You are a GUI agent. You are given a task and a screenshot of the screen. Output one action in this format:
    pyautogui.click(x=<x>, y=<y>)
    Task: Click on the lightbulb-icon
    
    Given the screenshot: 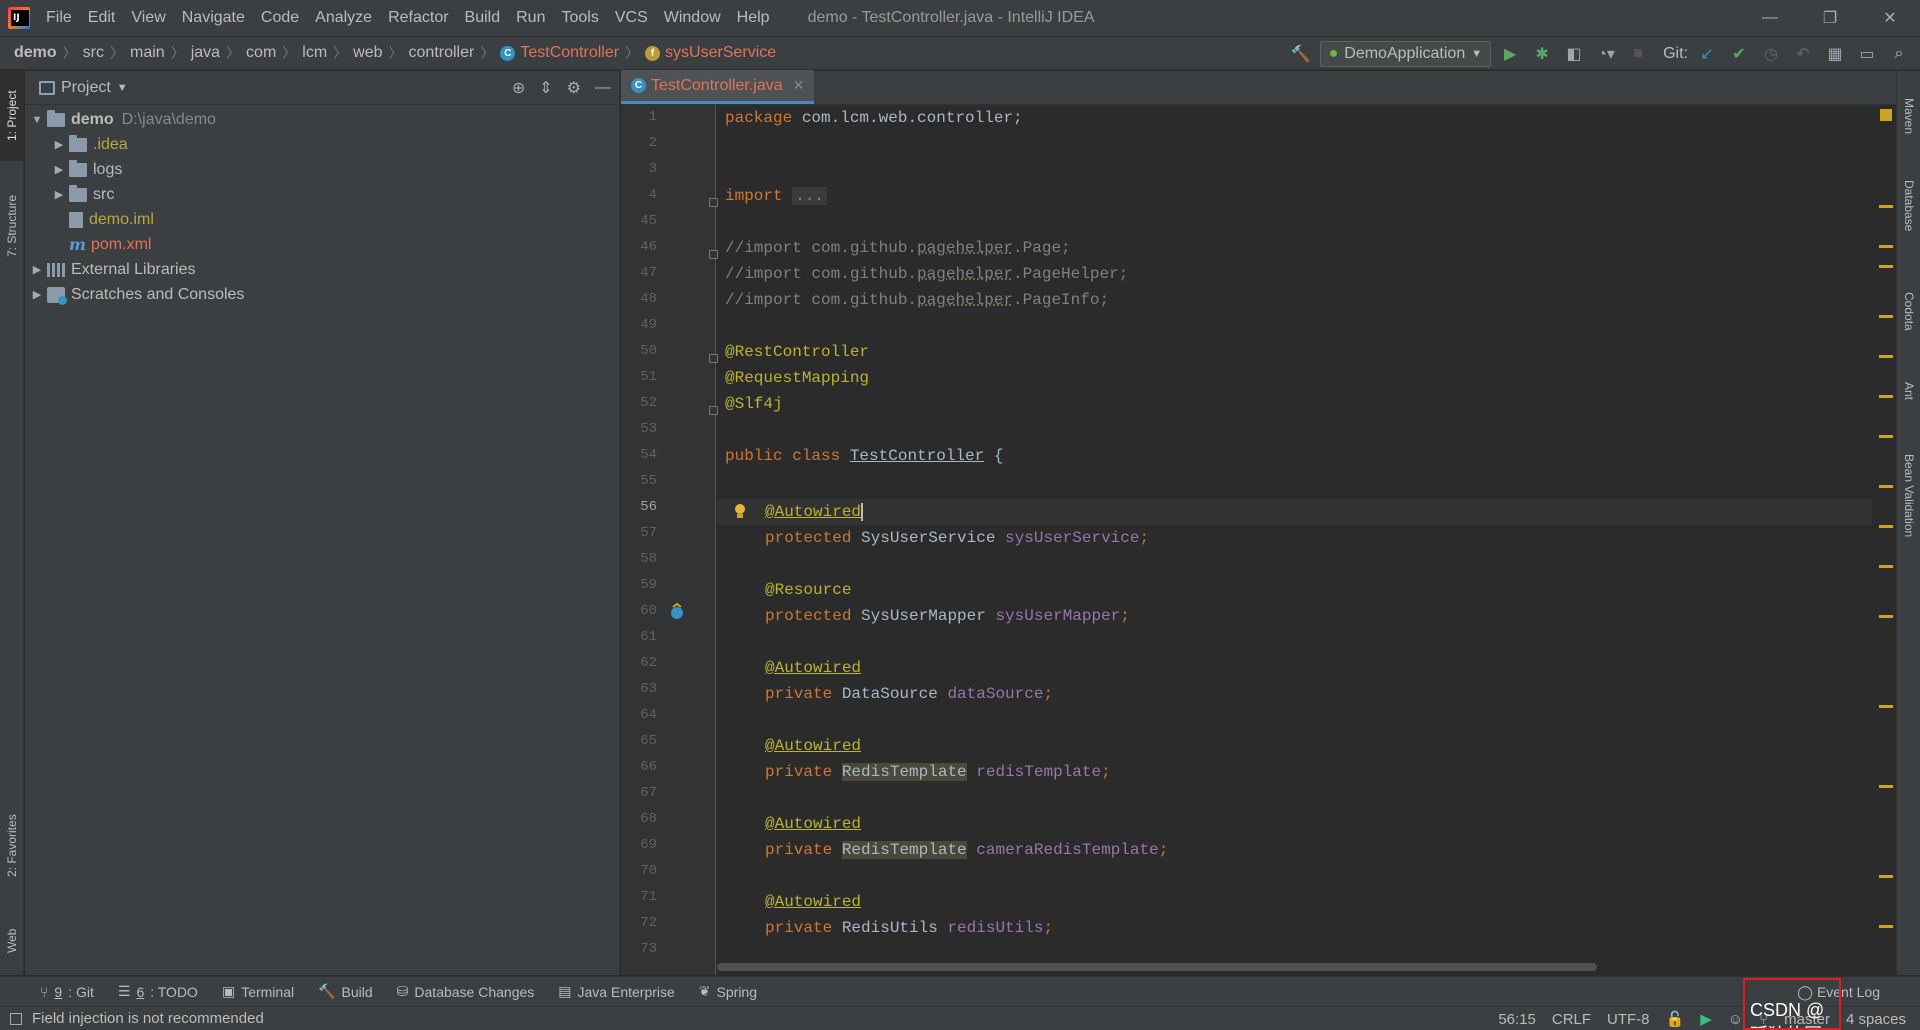 What is the action you would take?
    pyautogui.click(x=740, y=512)
    